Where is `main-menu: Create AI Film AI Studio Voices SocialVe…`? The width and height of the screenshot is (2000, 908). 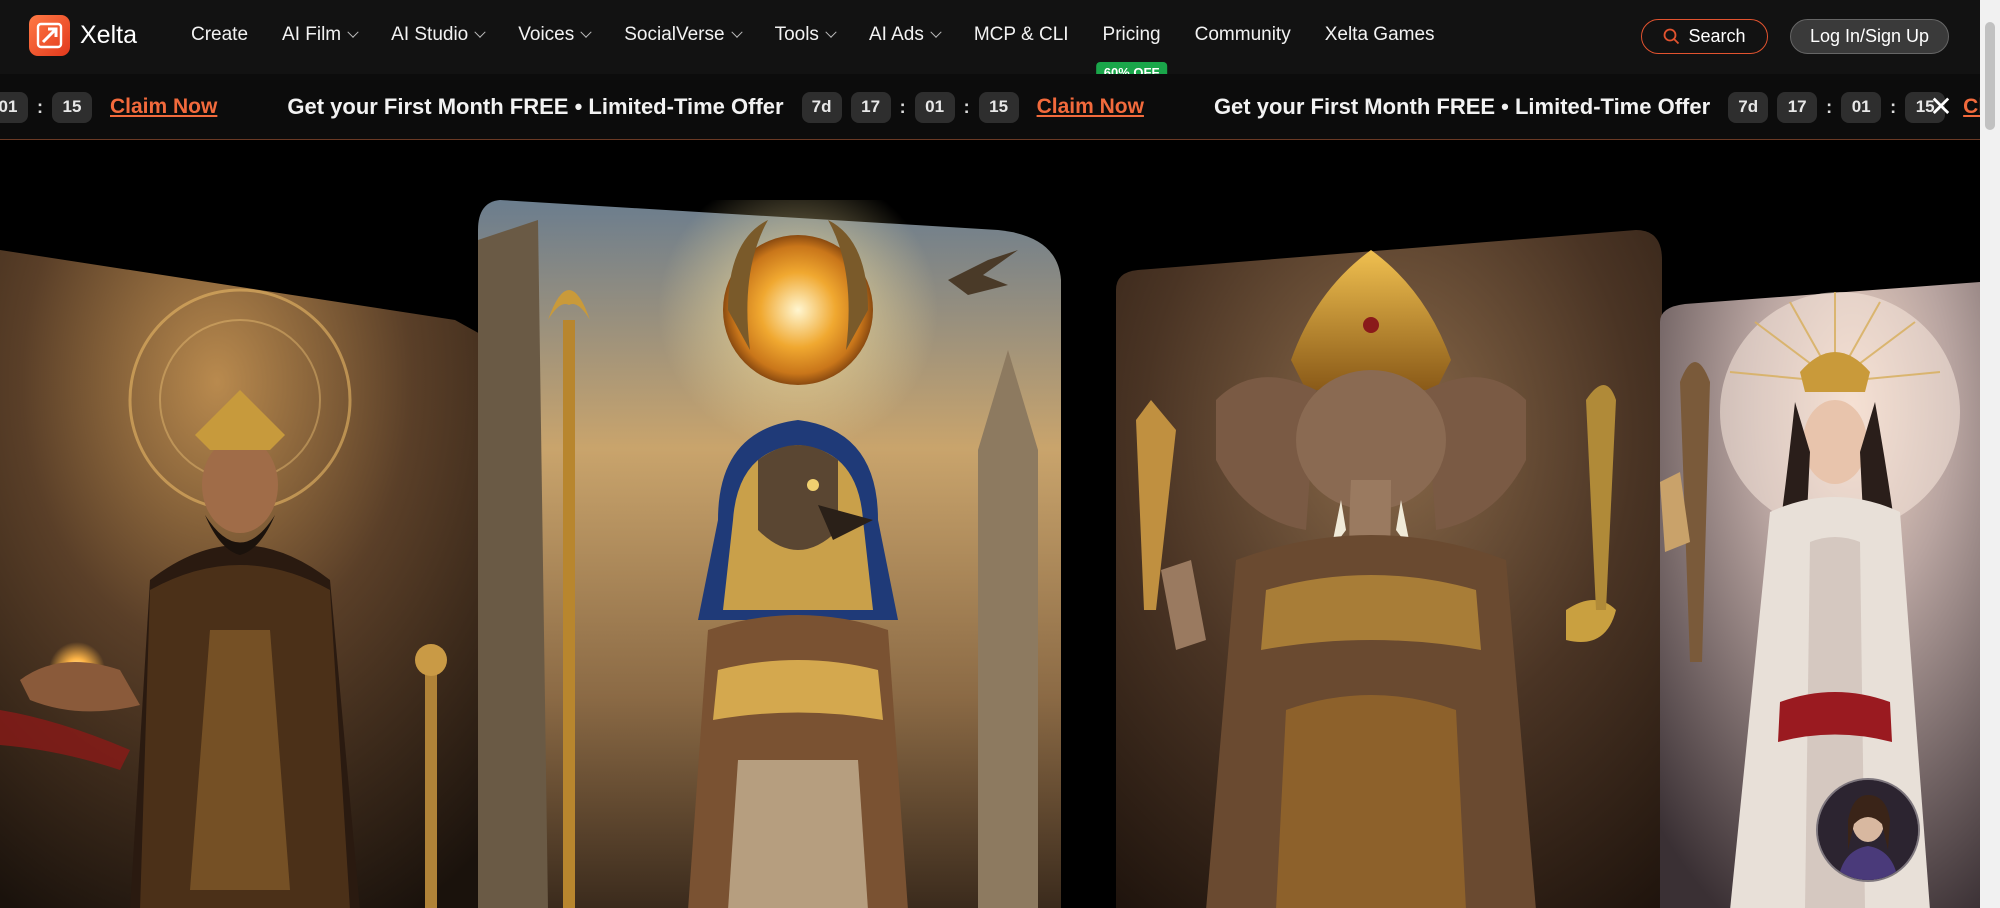 main-menu: Create AI Film AI Studio Voices SocialVe… is located at coordinates (830, 41).